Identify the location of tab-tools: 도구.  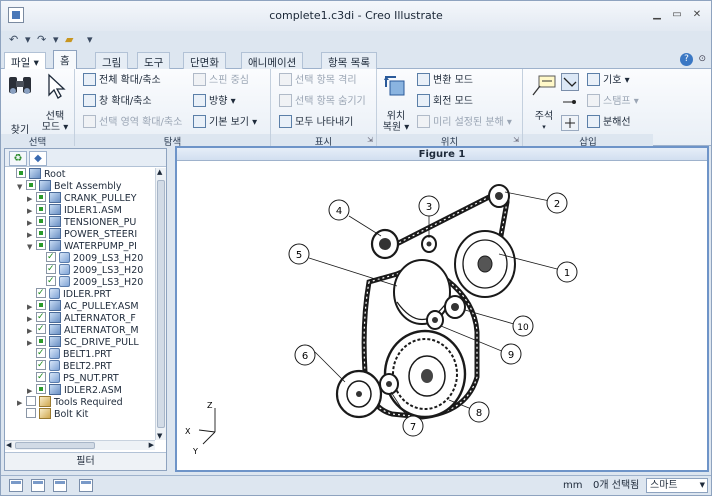
(154, 60).